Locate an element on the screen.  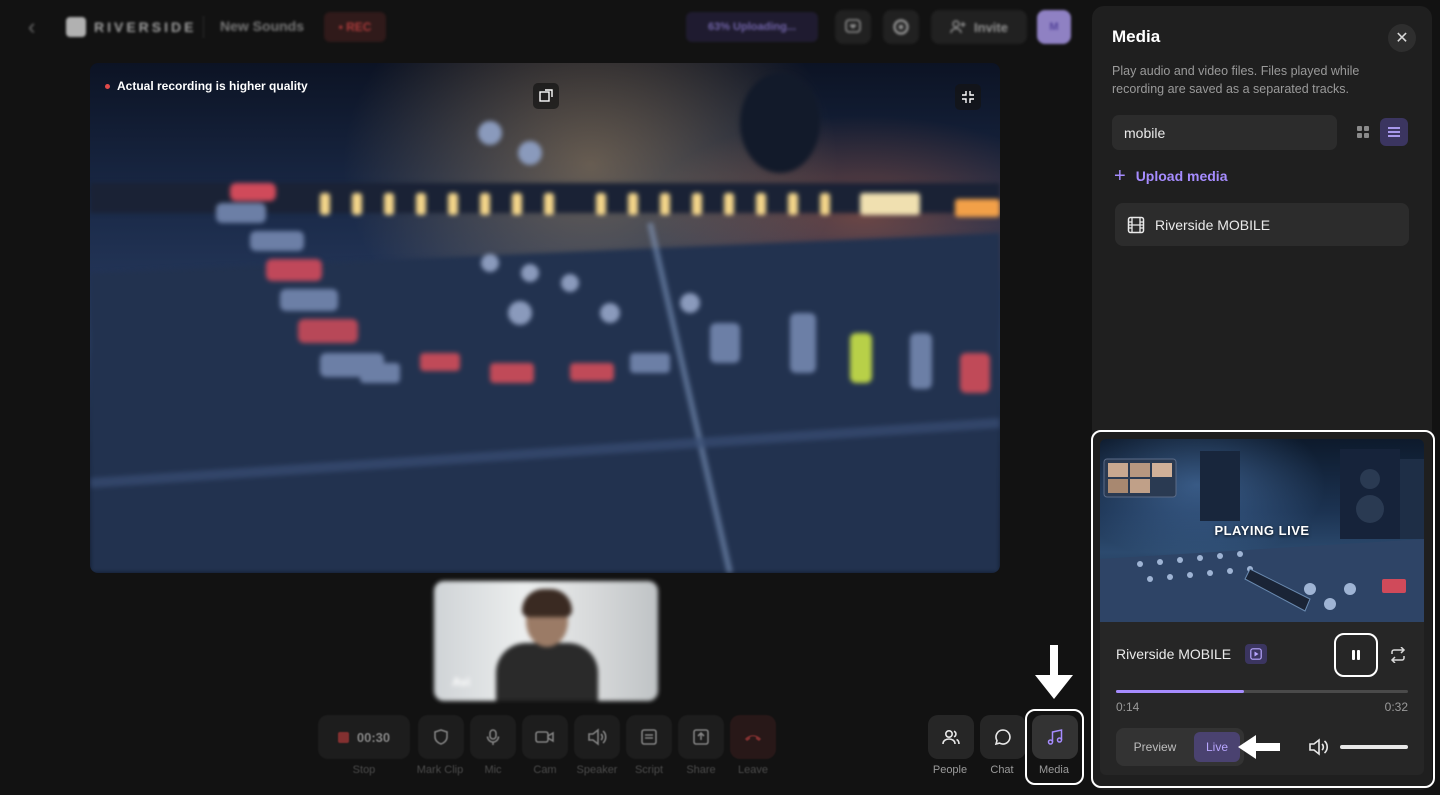
media-item-name: Riverside MOBILE is located at coordinates (1213, 224).